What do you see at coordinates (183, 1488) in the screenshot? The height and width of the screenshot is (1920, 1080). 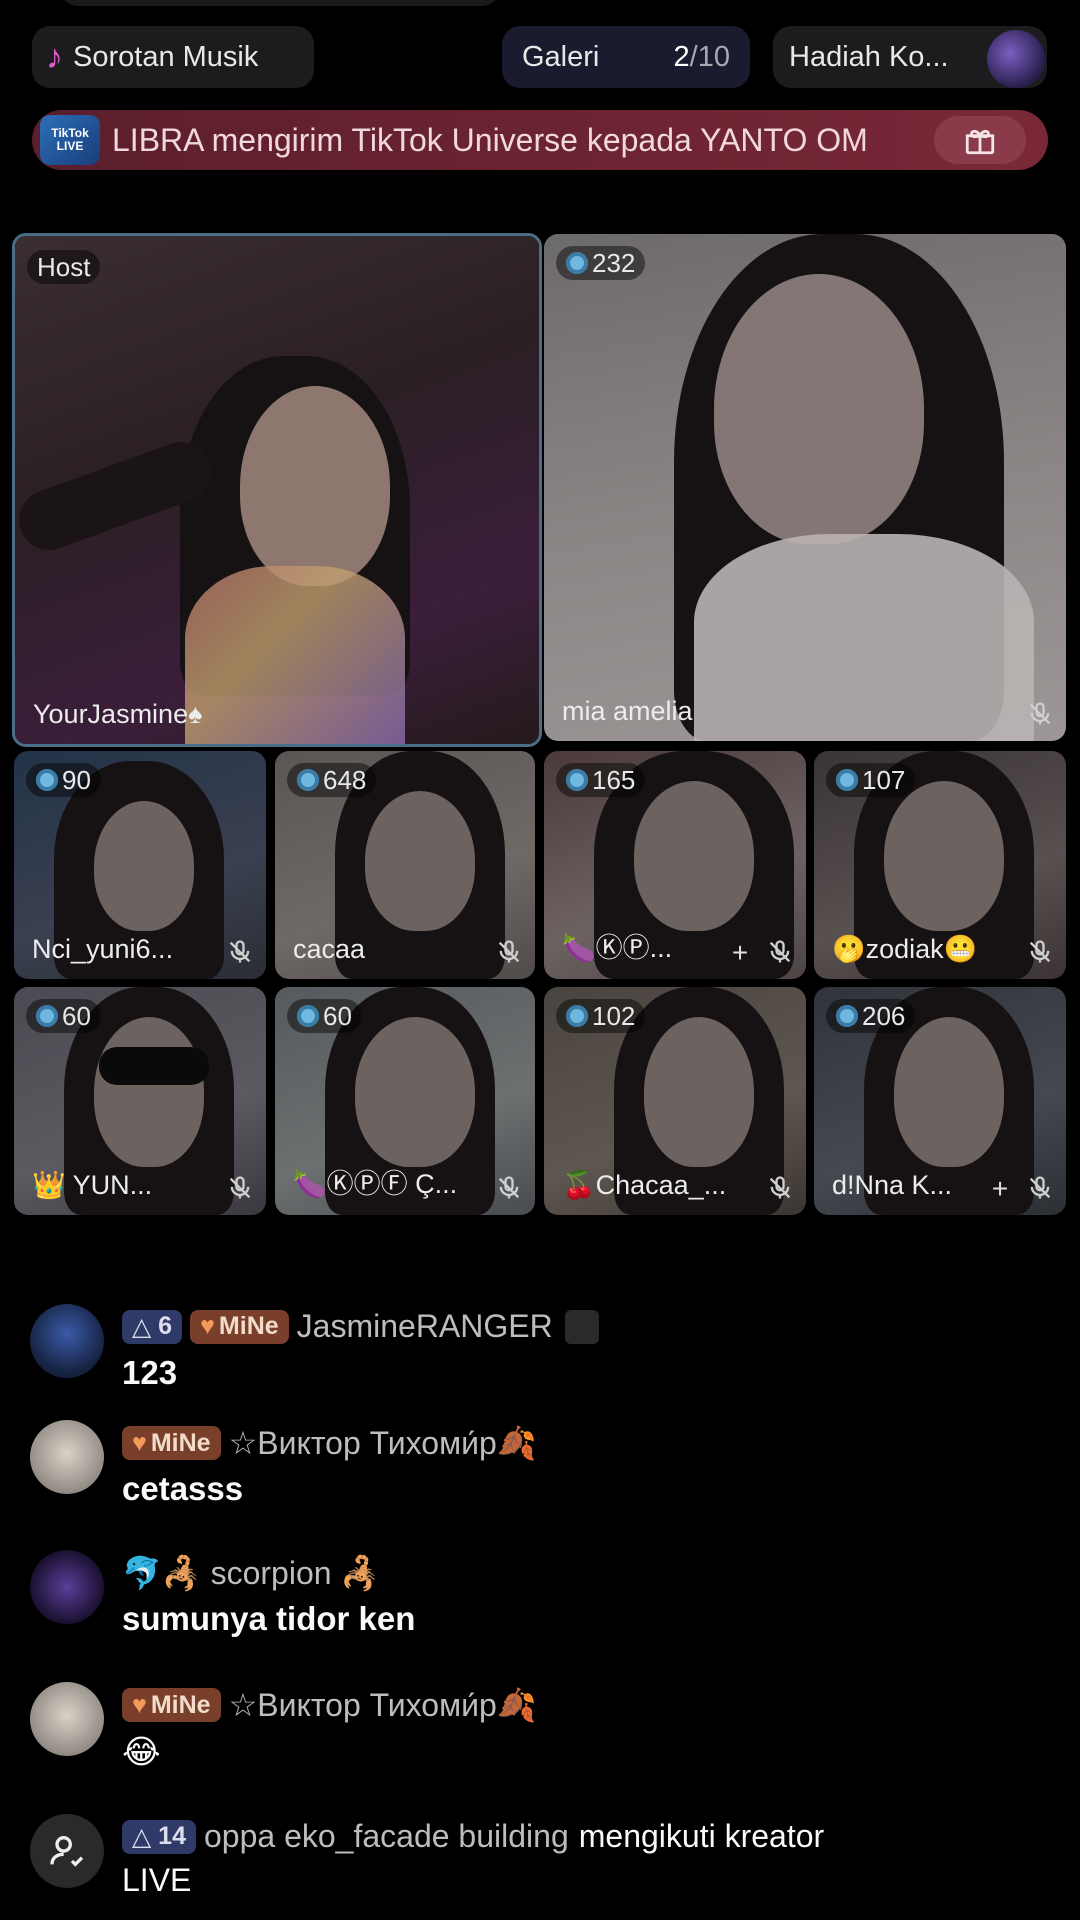 I see `comment-text: cetasss` at bounding box center [183, 1488].